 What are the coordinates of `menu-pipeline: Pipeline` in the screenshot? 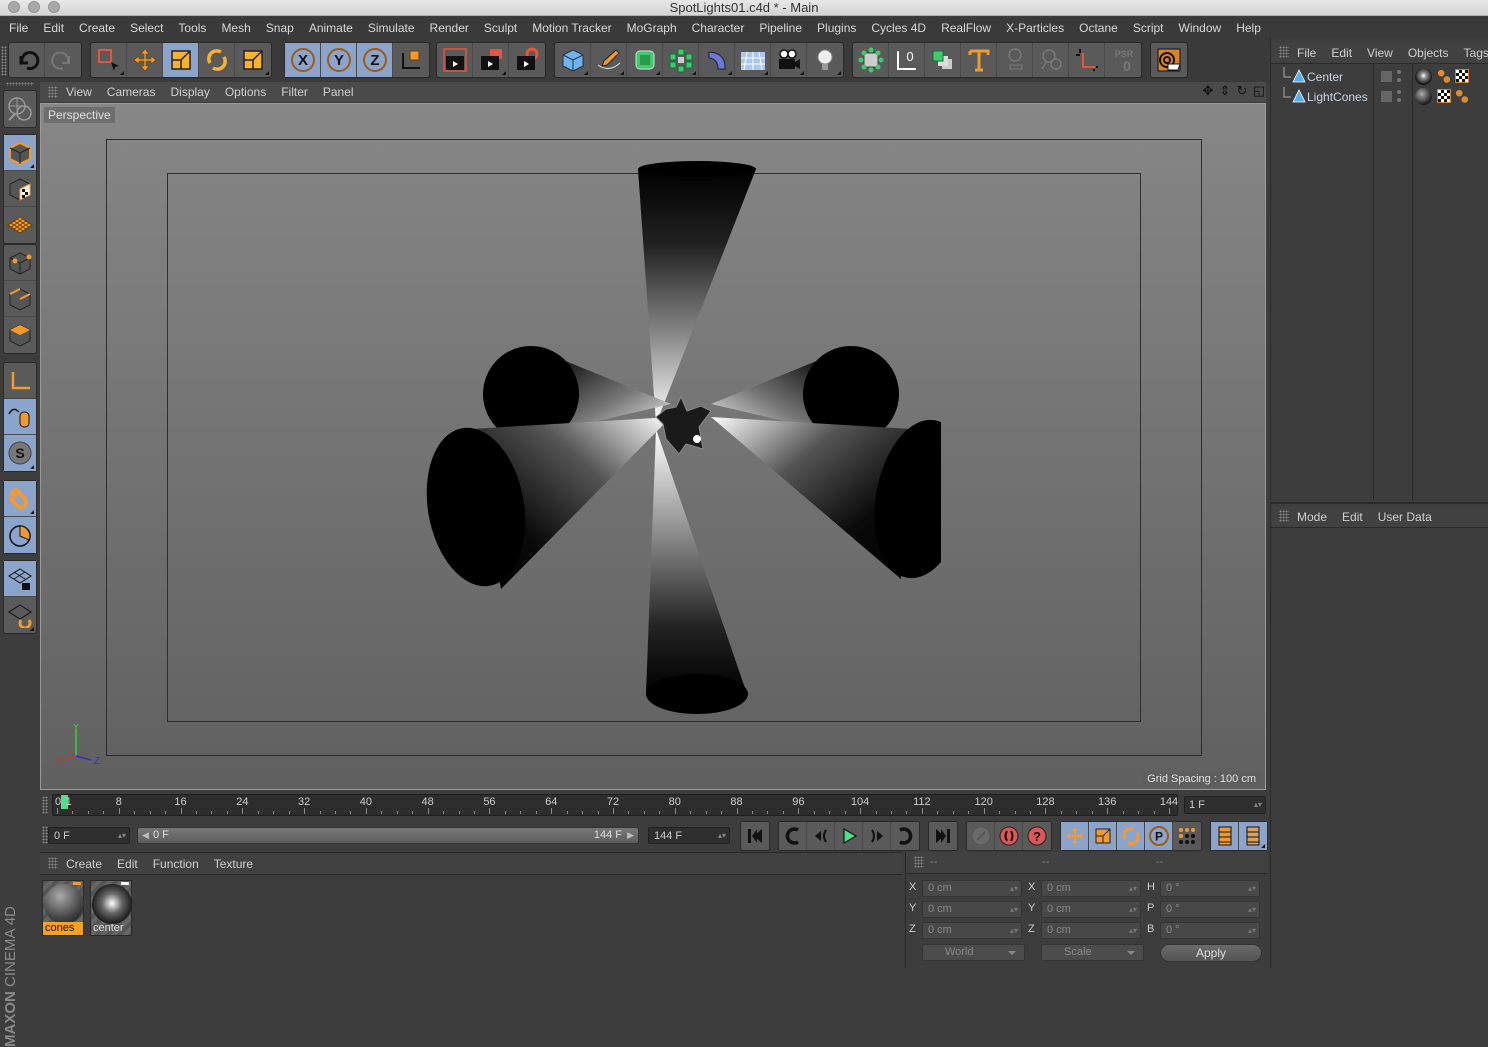 It's located at (780, 28).